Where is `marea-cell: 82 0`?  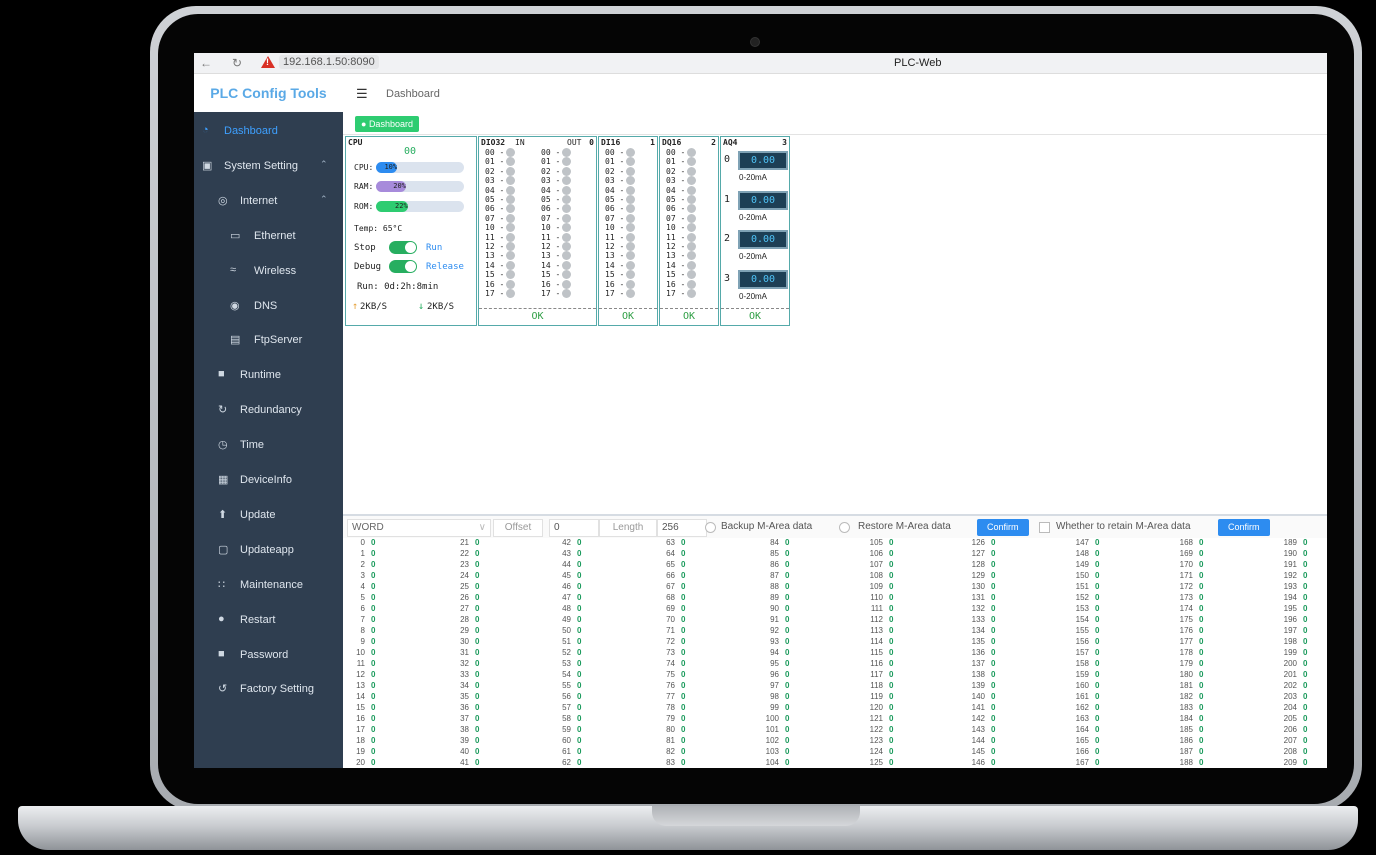
marea-cell: 82 0 is located at coordinates (669, 751).